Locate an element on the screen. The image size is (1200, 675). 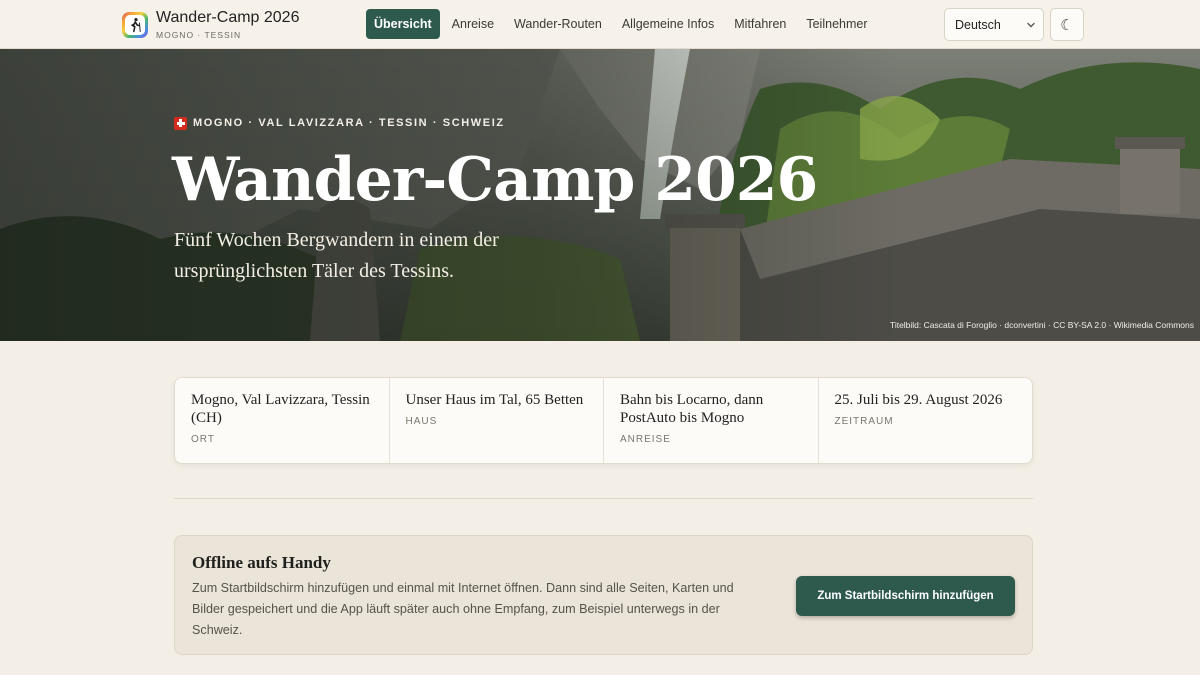
offline-card-title: Offline aufs Handy is located at coordinates (261, 562).